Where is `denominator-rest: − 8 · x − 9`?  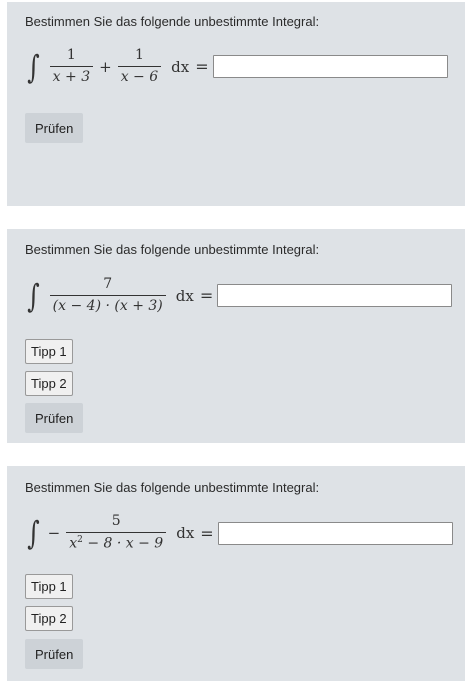 denominator-rest: − 8 · x − 9 is located at coordinates (123, 544).